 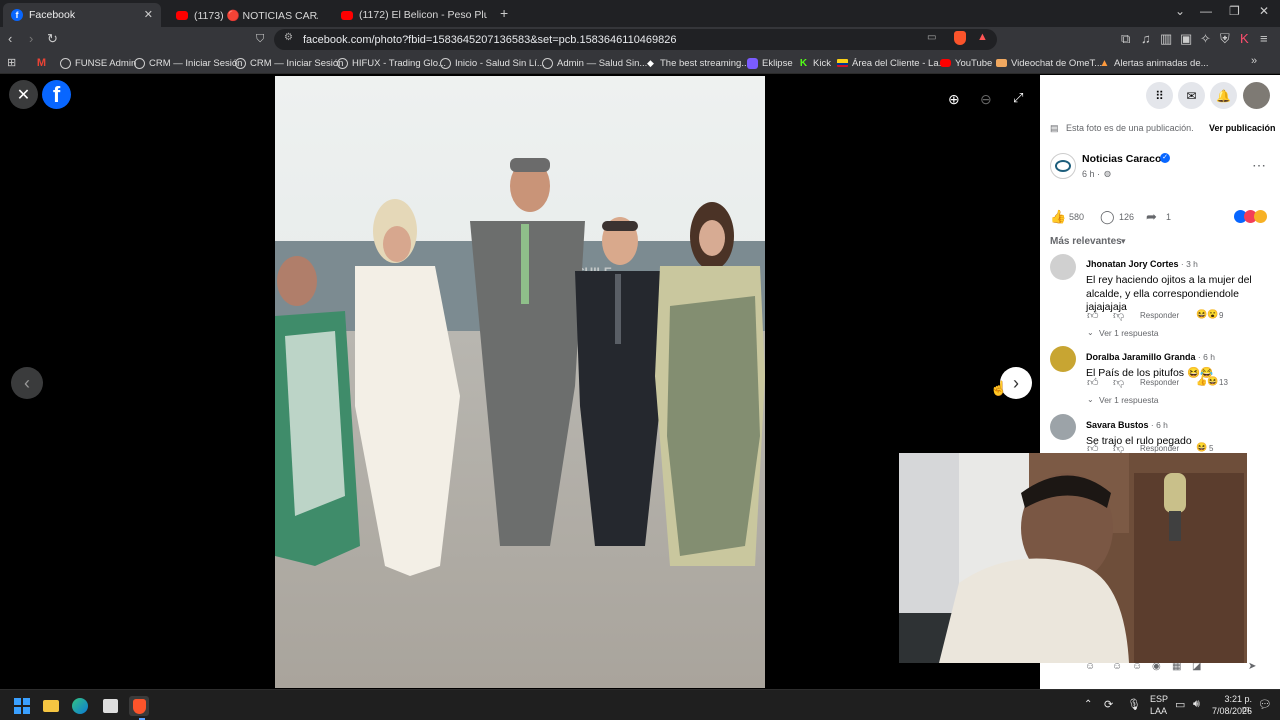 What do you see at coordinates (1201, 447) in the screenshot?
I see `comment-reactions-icon: 😆` at bounding box center [1201, 447].